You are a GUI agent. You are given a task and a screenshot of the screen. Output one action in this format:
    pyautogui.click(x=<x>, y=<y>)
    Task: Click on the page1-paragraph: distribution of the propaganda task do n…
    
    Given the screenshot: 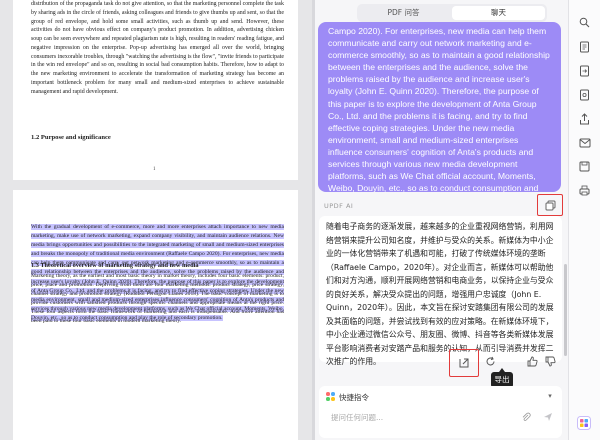 What is the action you would take?
    pyautogui.click(x=157, y=48)
    